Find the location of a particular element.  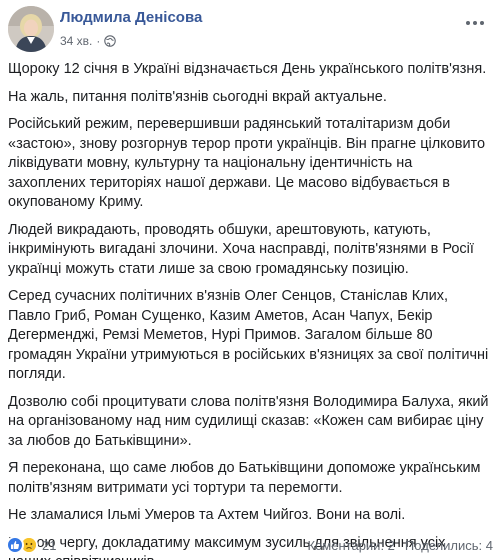

like-icon is located at coordinates (15, 545).